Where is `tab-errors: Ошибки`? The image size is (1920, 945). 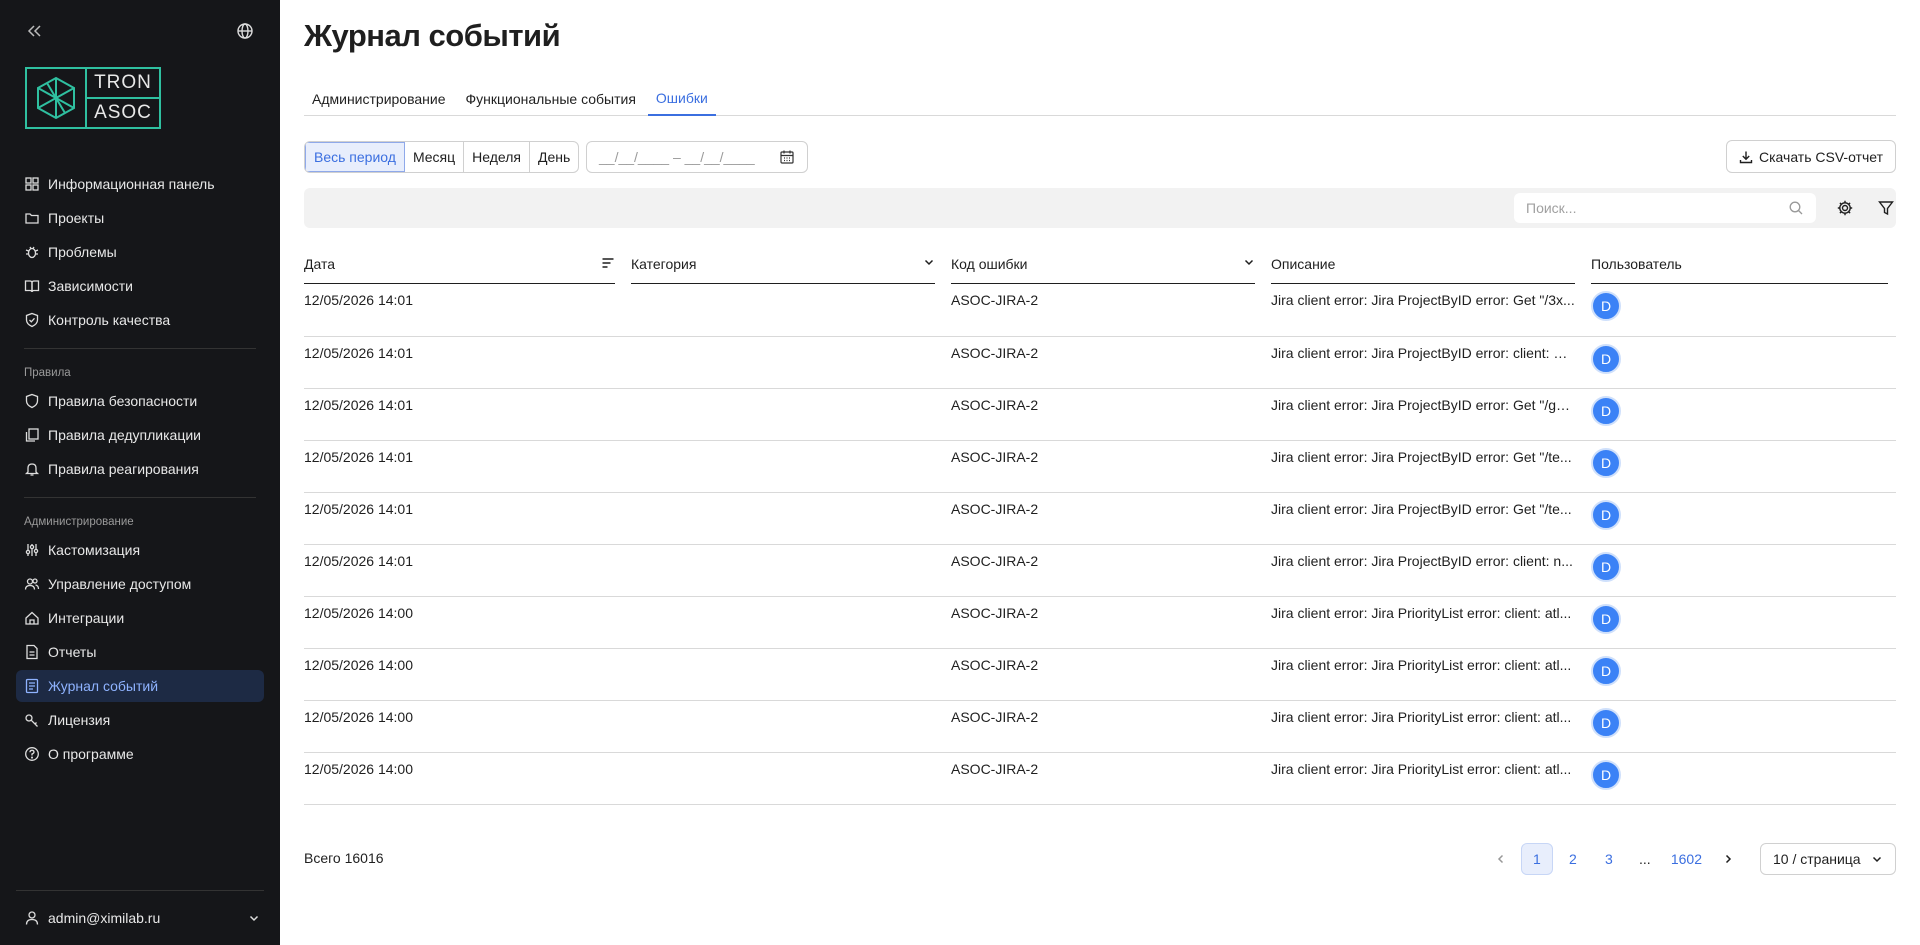 tab-errors: Ошибки is located at coordinates (681, 99).